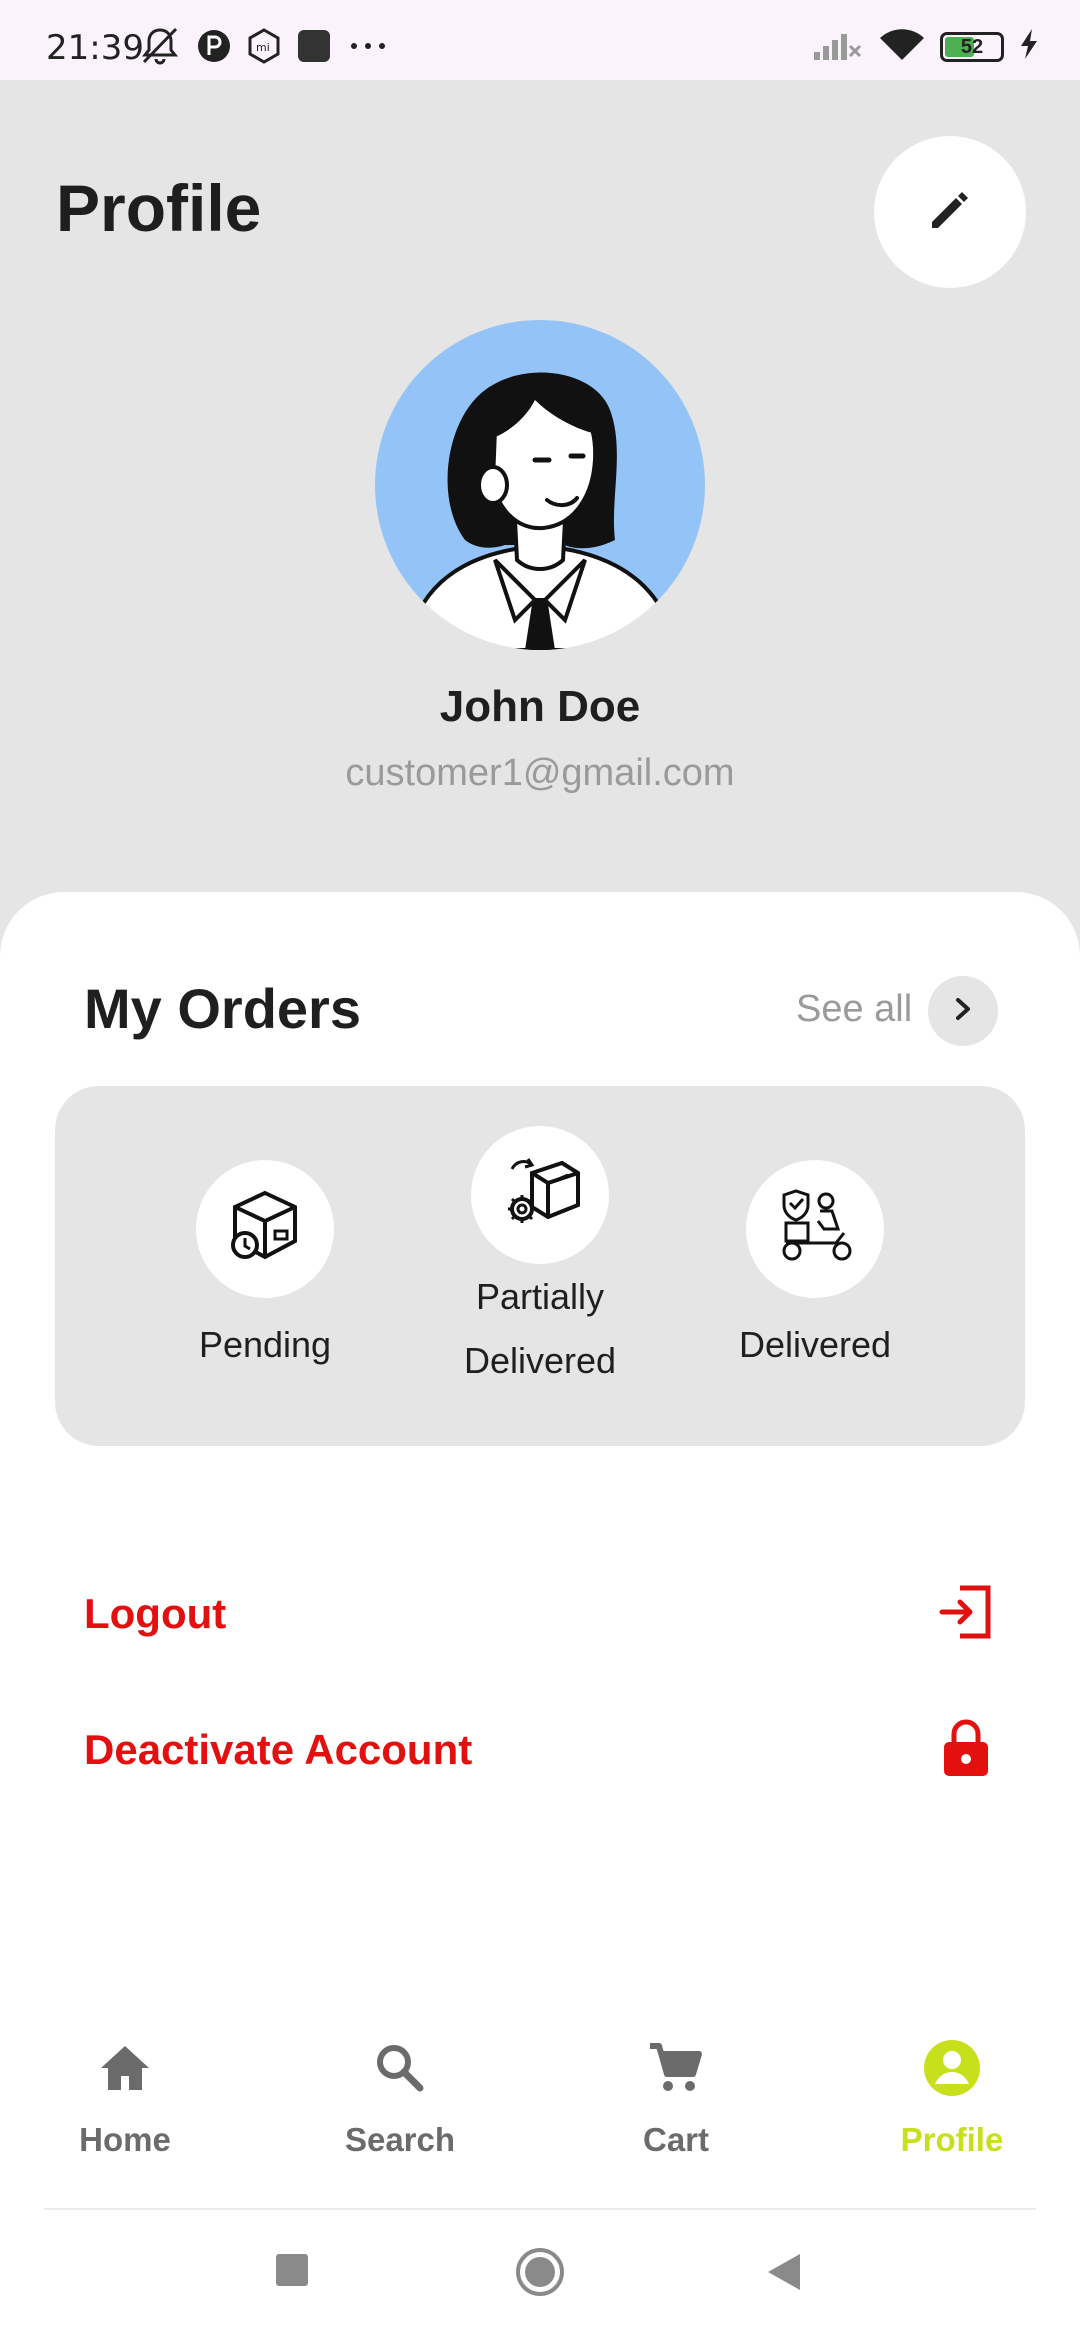 The image size is (1080, 2340). I want to click on delivery-scooter-icon, so click(815, 1229).